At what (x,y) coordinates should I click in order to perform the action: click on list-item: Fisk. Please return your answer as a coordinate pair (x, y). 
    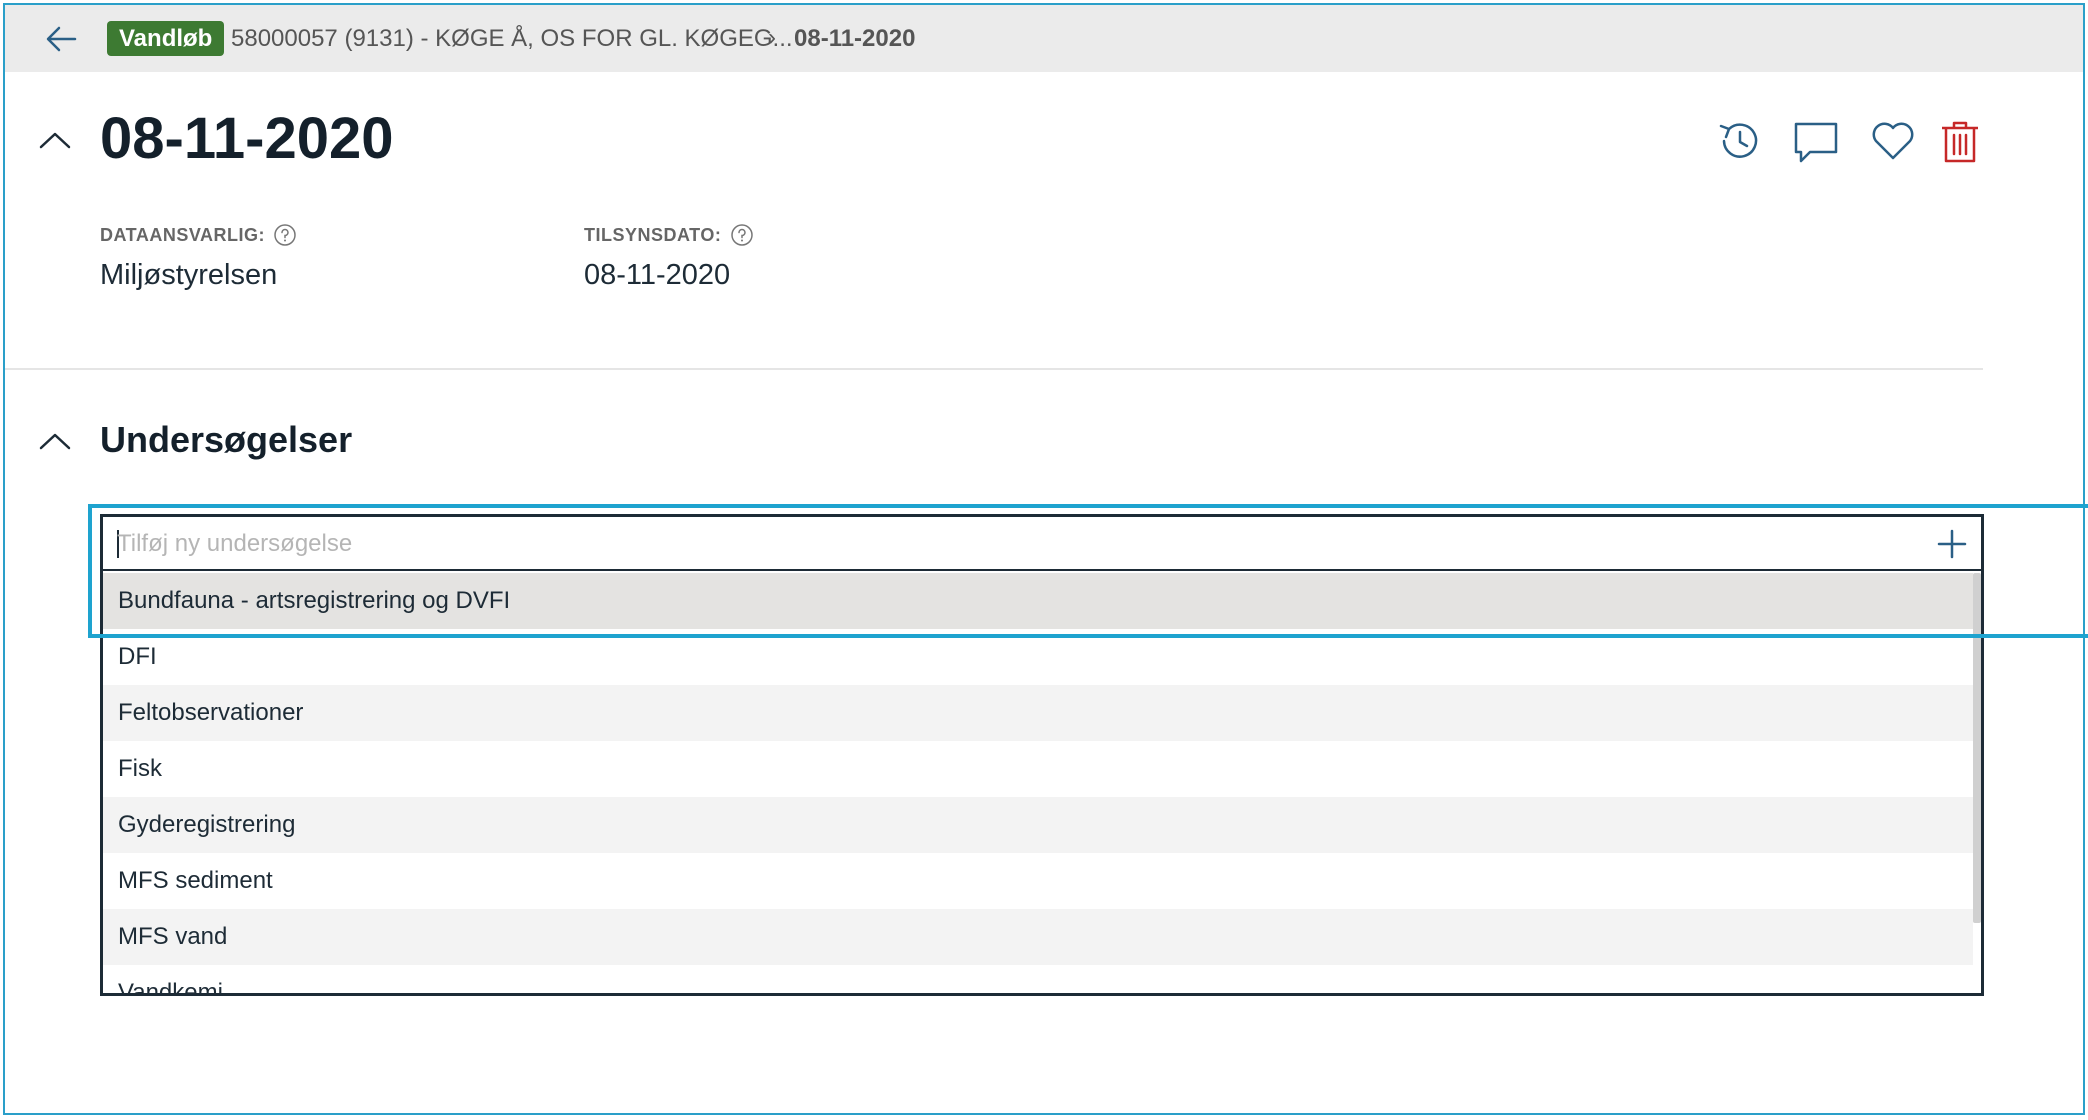
    Looking at the image, I should click on (1038, 769).